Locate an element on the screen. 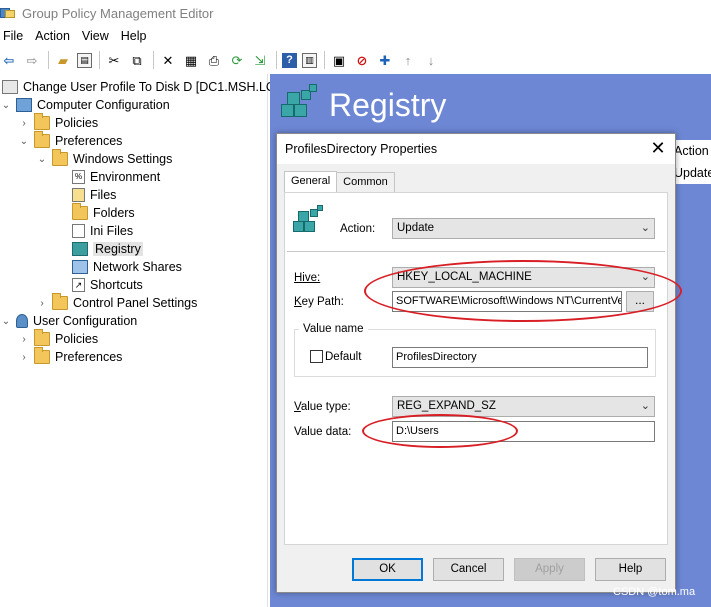 The height and width of the screenshot is (607, 711). close-icon: ✕ is located at coordinates (658, 148).